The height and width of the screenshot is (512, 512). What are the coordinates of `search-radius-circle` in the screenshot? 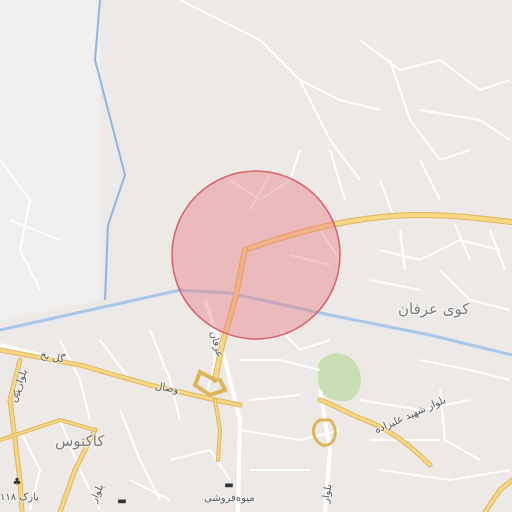 It's located at (256, 255).